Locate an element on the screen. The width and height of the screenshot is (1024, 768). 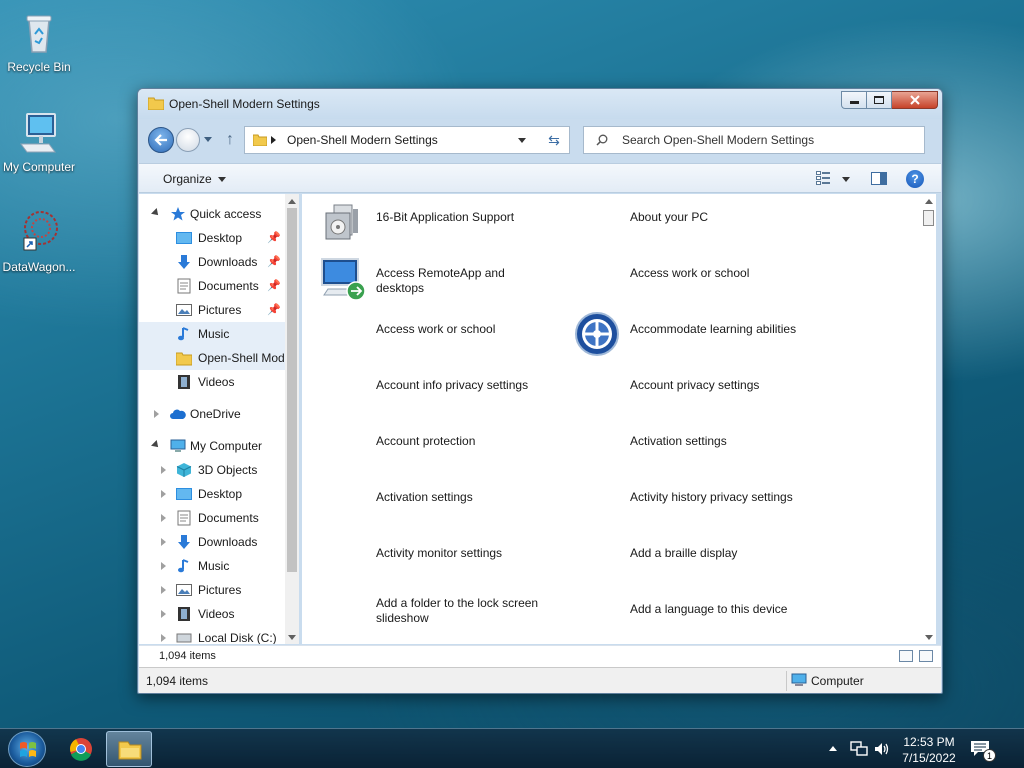
list-item: Add a language to this device is located at coordinates (683, 614).